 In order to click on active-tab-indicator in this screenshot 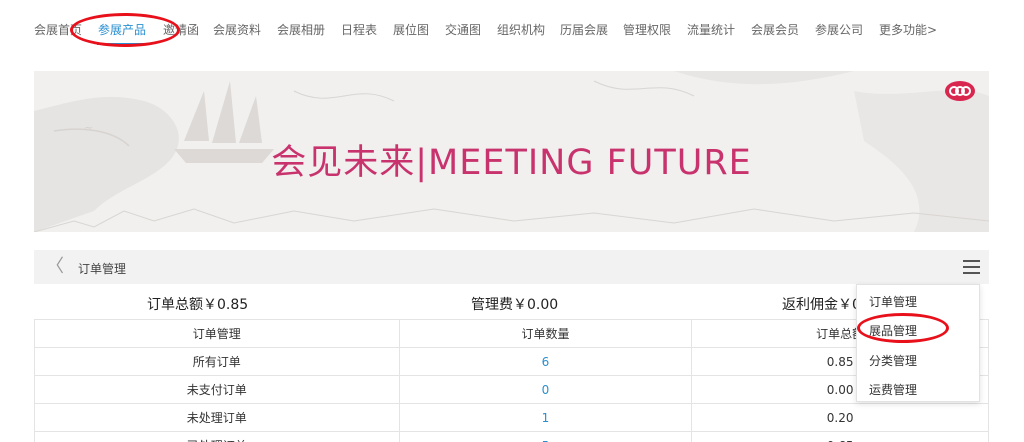, I will do `click(121, 44)`.